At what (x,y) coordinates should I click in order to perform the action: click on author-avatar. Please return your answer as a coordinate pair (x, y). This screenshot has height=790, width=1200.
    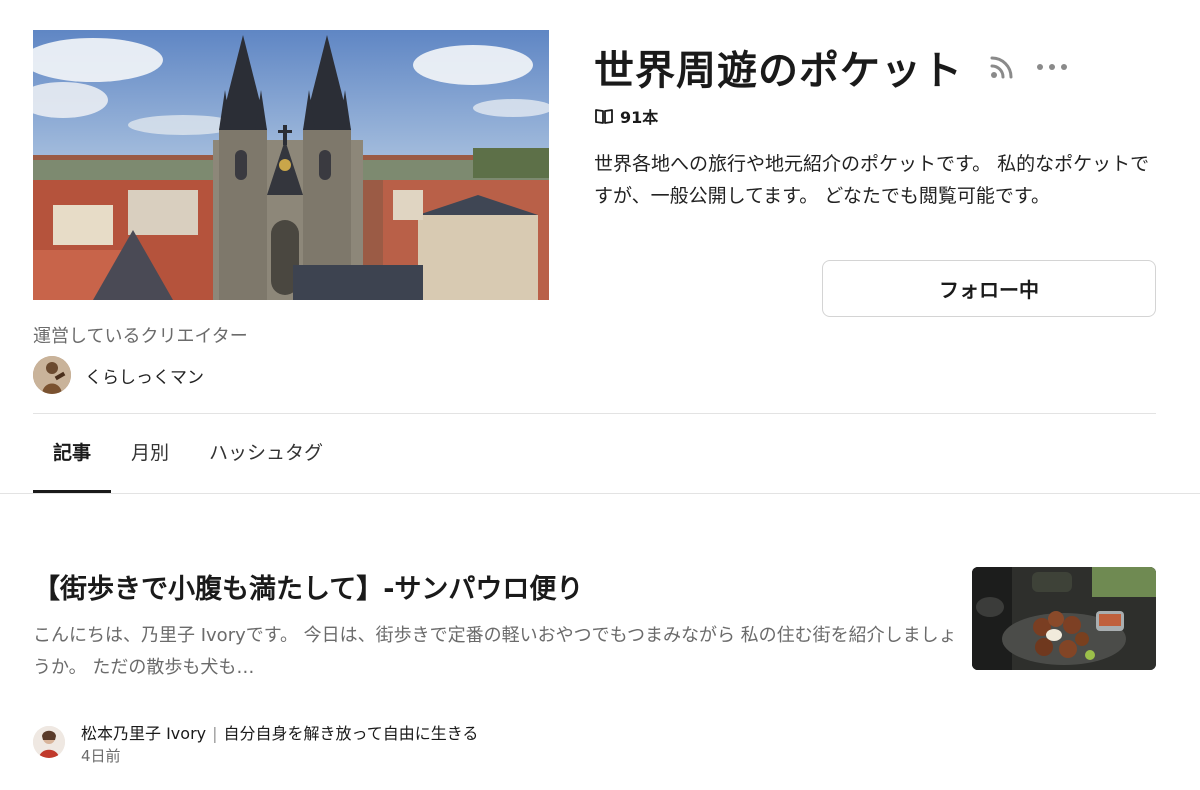
    Looking at the image, I should click on (49, 742).